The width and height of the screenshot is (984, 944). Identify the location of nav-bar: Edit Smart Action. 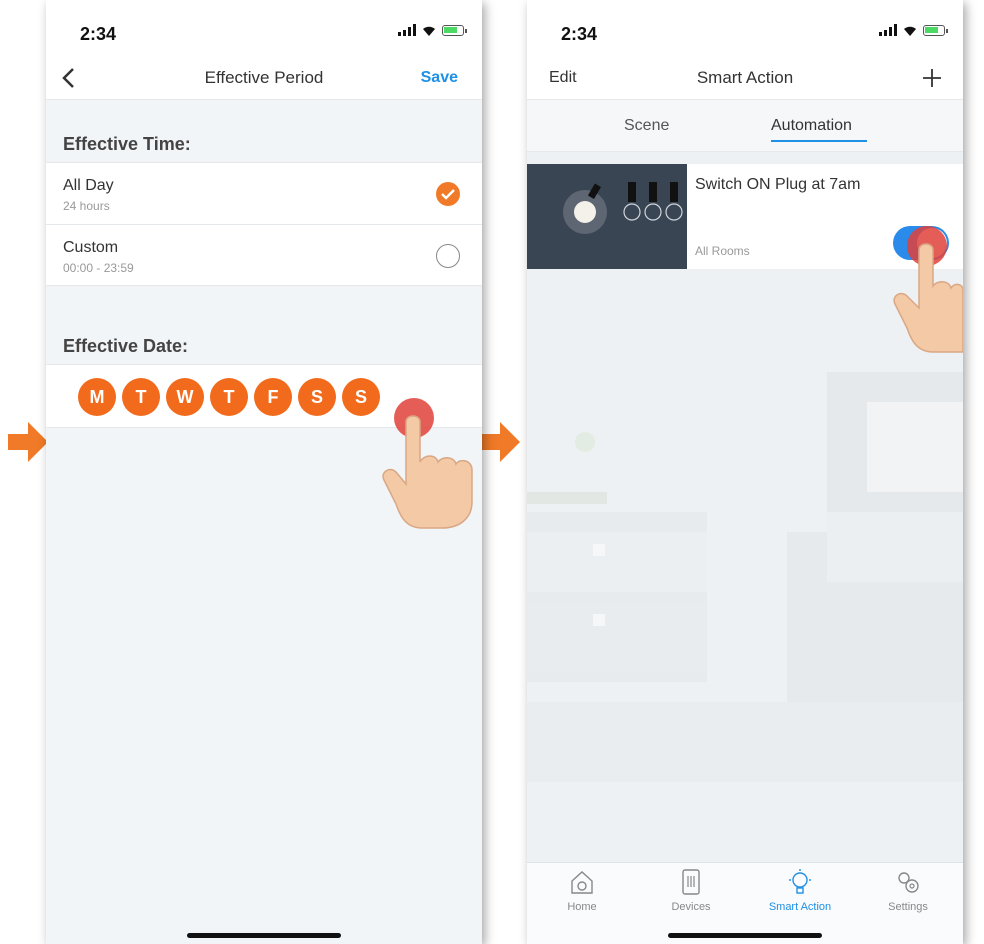
(745, 79).